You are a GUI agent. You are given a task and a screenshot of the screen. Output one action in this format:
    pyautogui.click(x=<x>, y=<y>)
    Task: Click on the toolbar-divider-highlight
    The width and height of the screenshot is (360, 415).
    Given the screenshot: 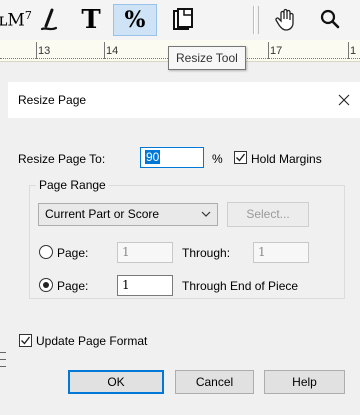 What is the action you would take?
    pyautogui.click(x=254, y=20)
    